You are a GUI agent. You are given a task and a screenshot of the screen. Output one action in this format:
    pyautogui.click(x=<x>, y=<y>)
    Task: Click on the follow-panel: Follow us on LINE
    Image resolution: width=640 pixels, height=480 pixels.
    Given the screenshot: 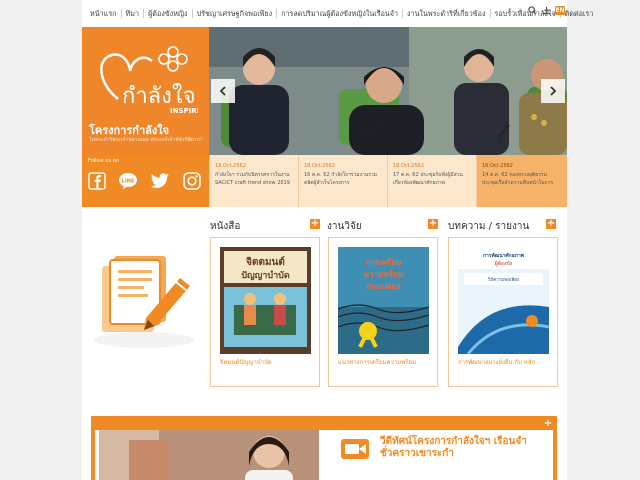 What is the action you would take?
    pyautogui.click(x=145, y=181)
    